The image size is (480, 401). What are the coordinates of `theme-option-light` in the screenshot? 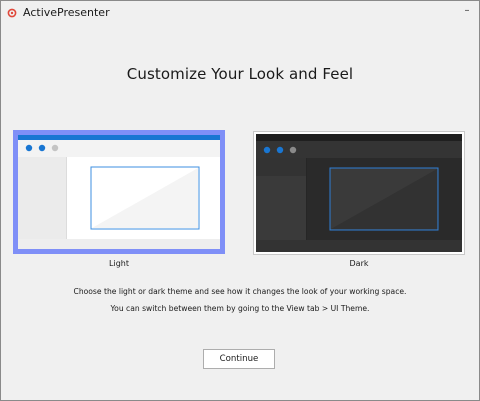 It's located at (119, 192).